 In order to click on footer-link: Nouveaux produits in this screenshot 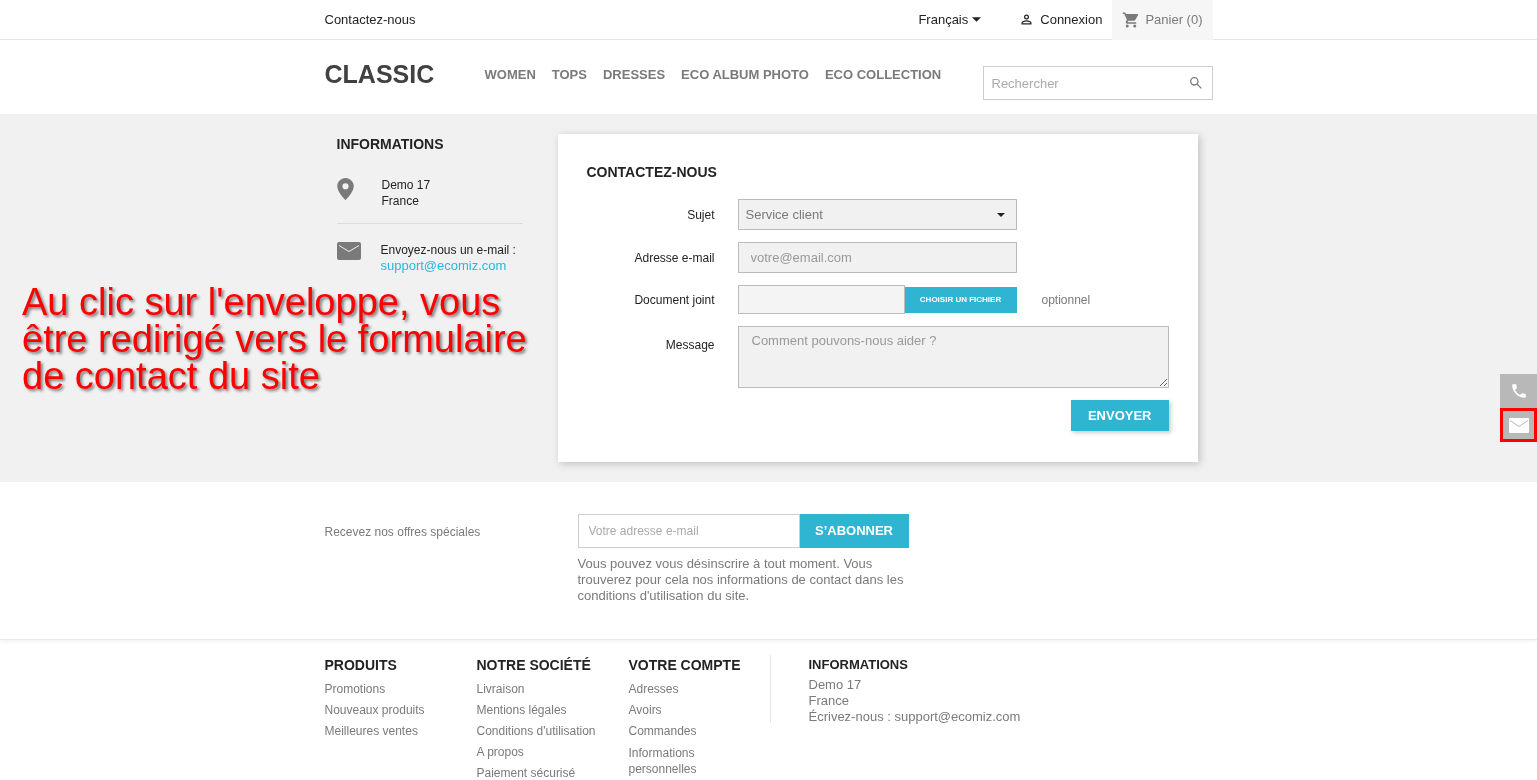, I will do `click(394, 710)`.